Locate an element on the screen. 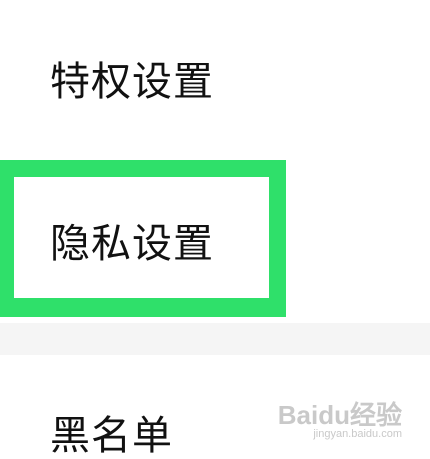  settings-item-label: 黑名单 is located at coordinates (111, 436).